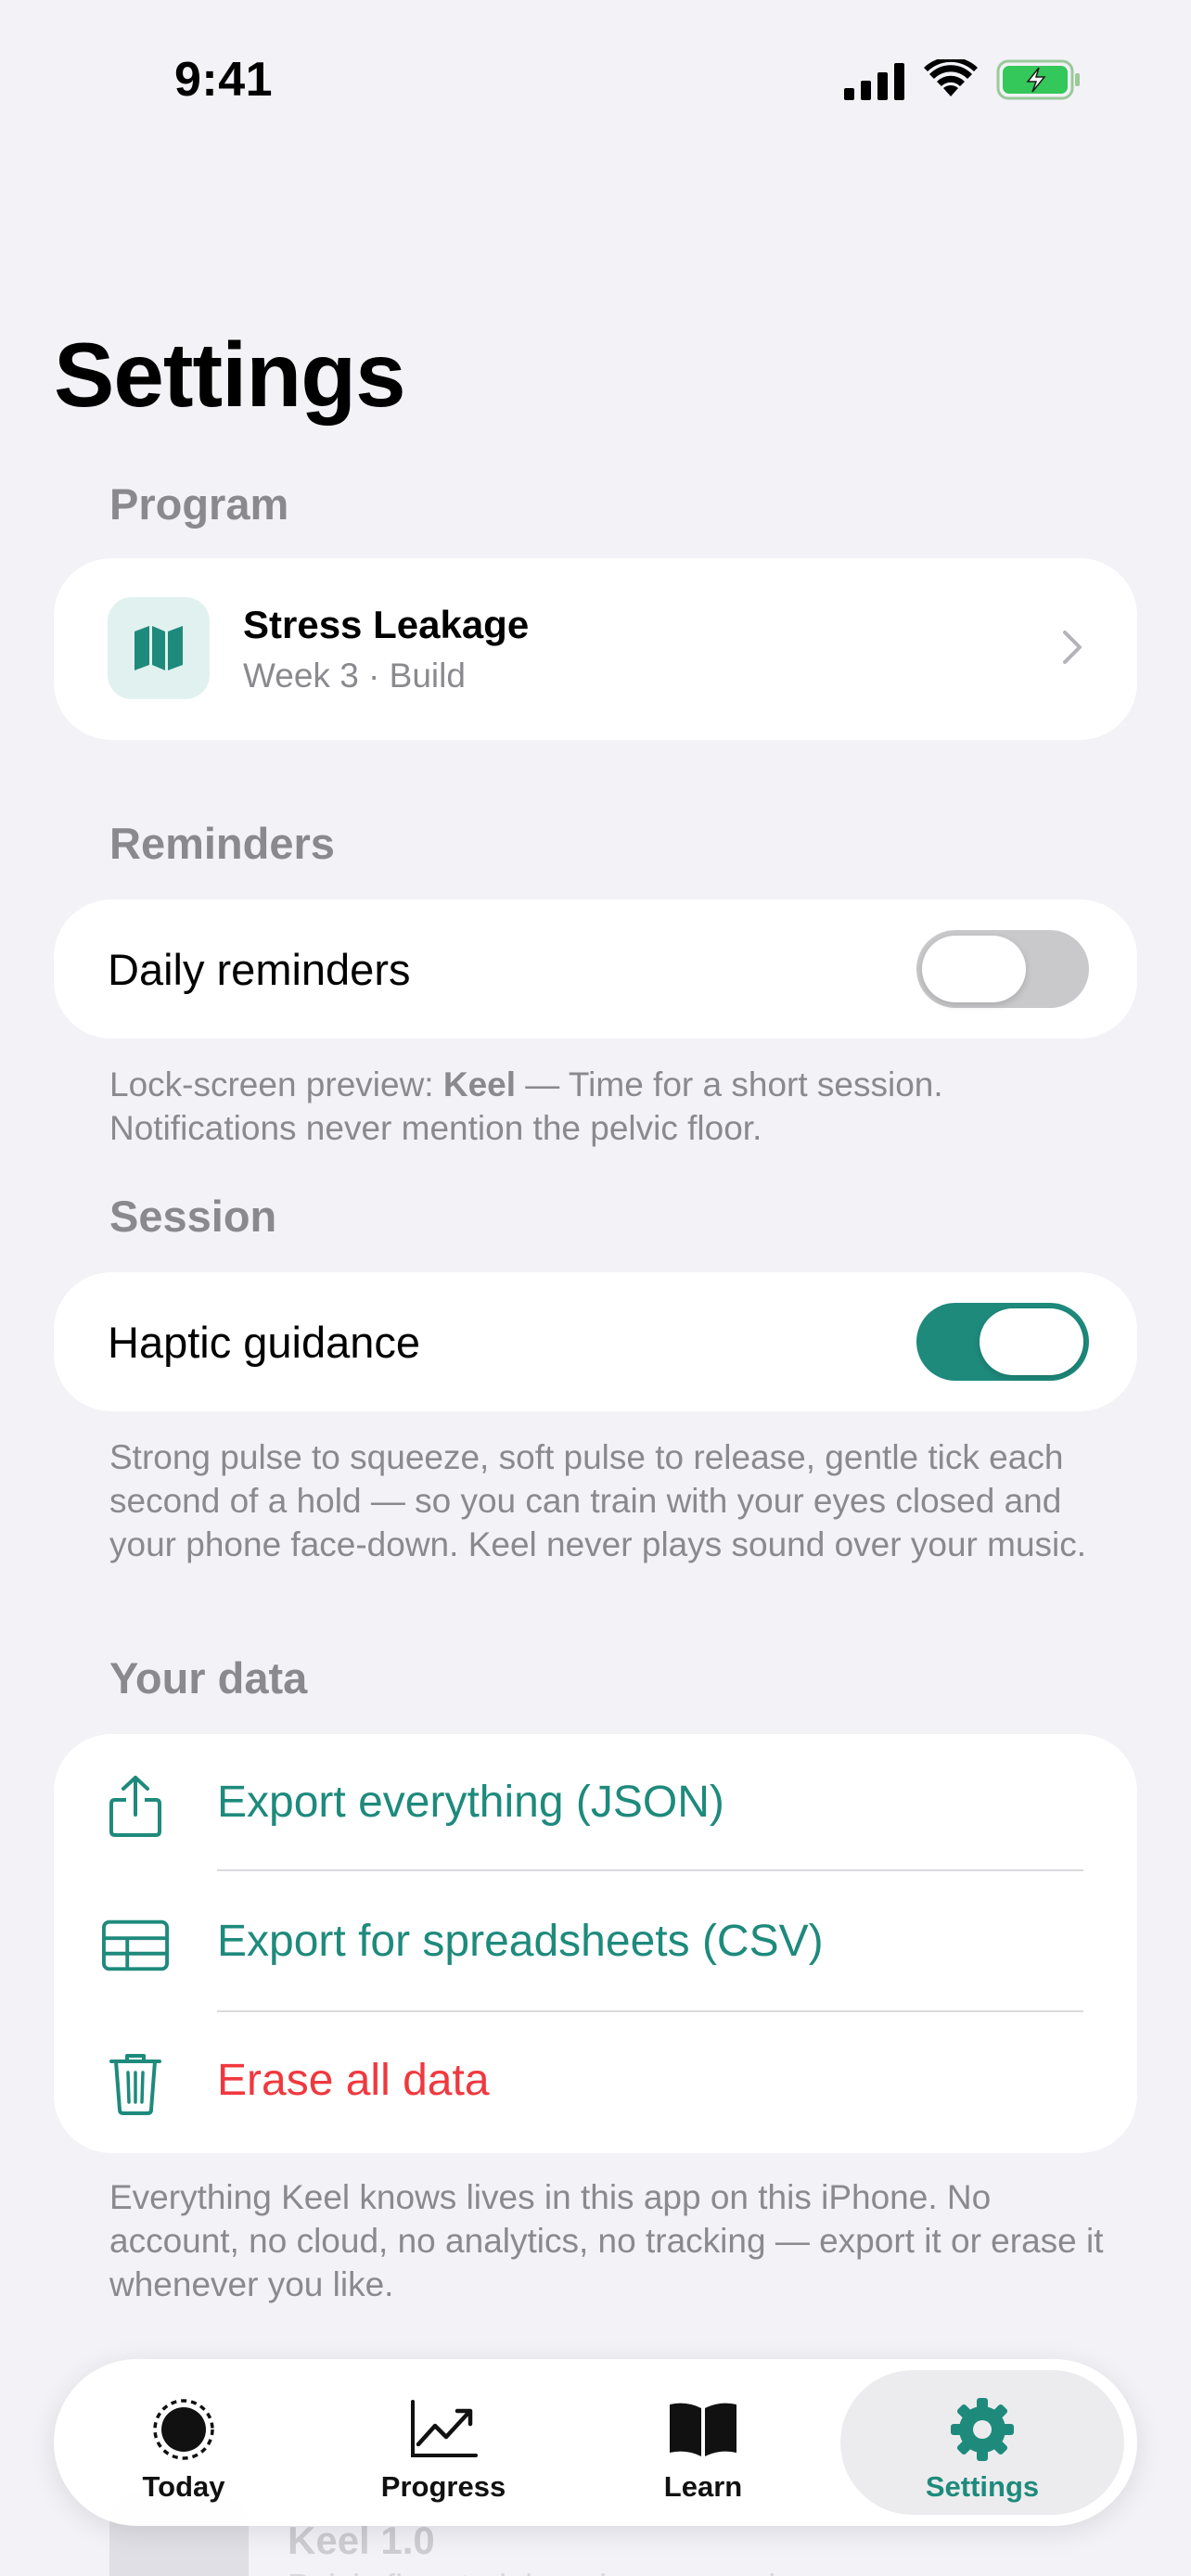 The height and width of the screenshot is (2576, 1191). Describe the element at coordinates (982, 2430) in the screenshot. I see `gear-icon` at that location.